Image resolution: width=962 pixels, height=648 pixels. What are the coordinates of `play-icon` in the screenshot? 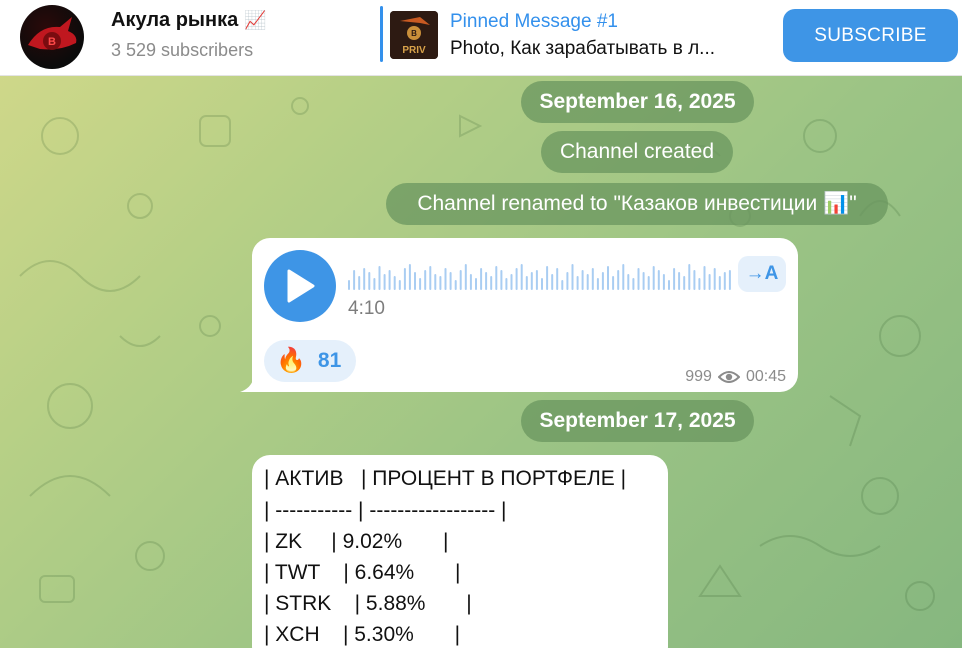 It's located at (301, 286).